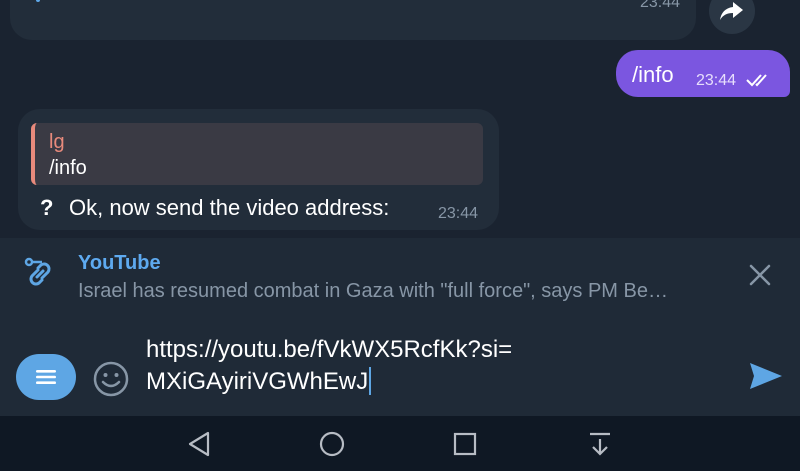  What do you see at coordinates (653, 74) in the screenshot?
I see `outgoing-message-text: /info` at bounding box center [653, 74].